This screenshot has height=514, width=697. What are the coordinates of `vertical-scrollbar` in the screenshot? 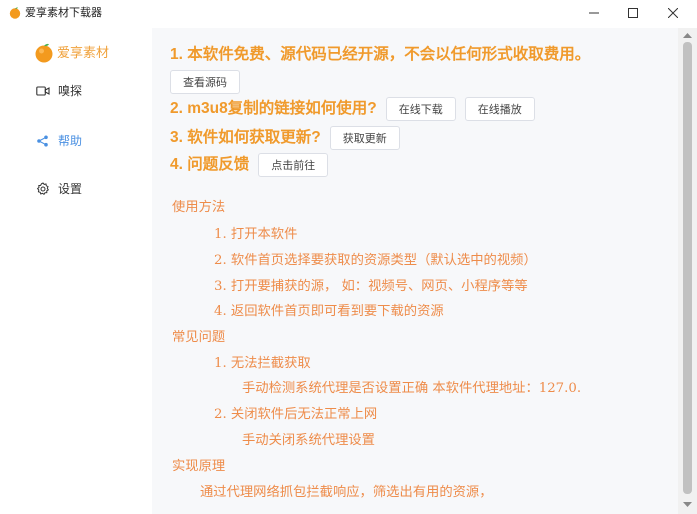 It's located at (687, 271).